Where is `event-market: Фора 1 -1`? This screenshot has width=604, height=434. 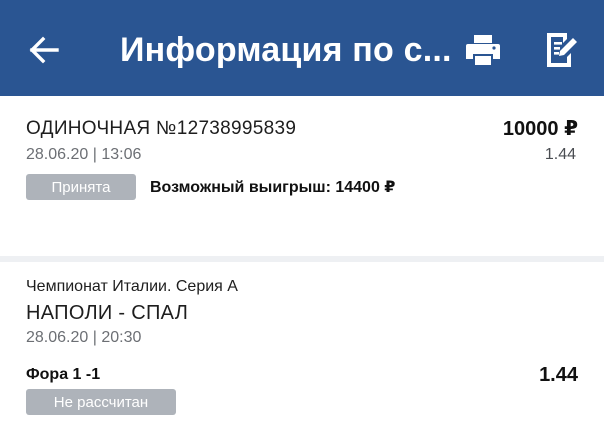 event-market: Фора 1 -1 is located at coordinates (63, 374).